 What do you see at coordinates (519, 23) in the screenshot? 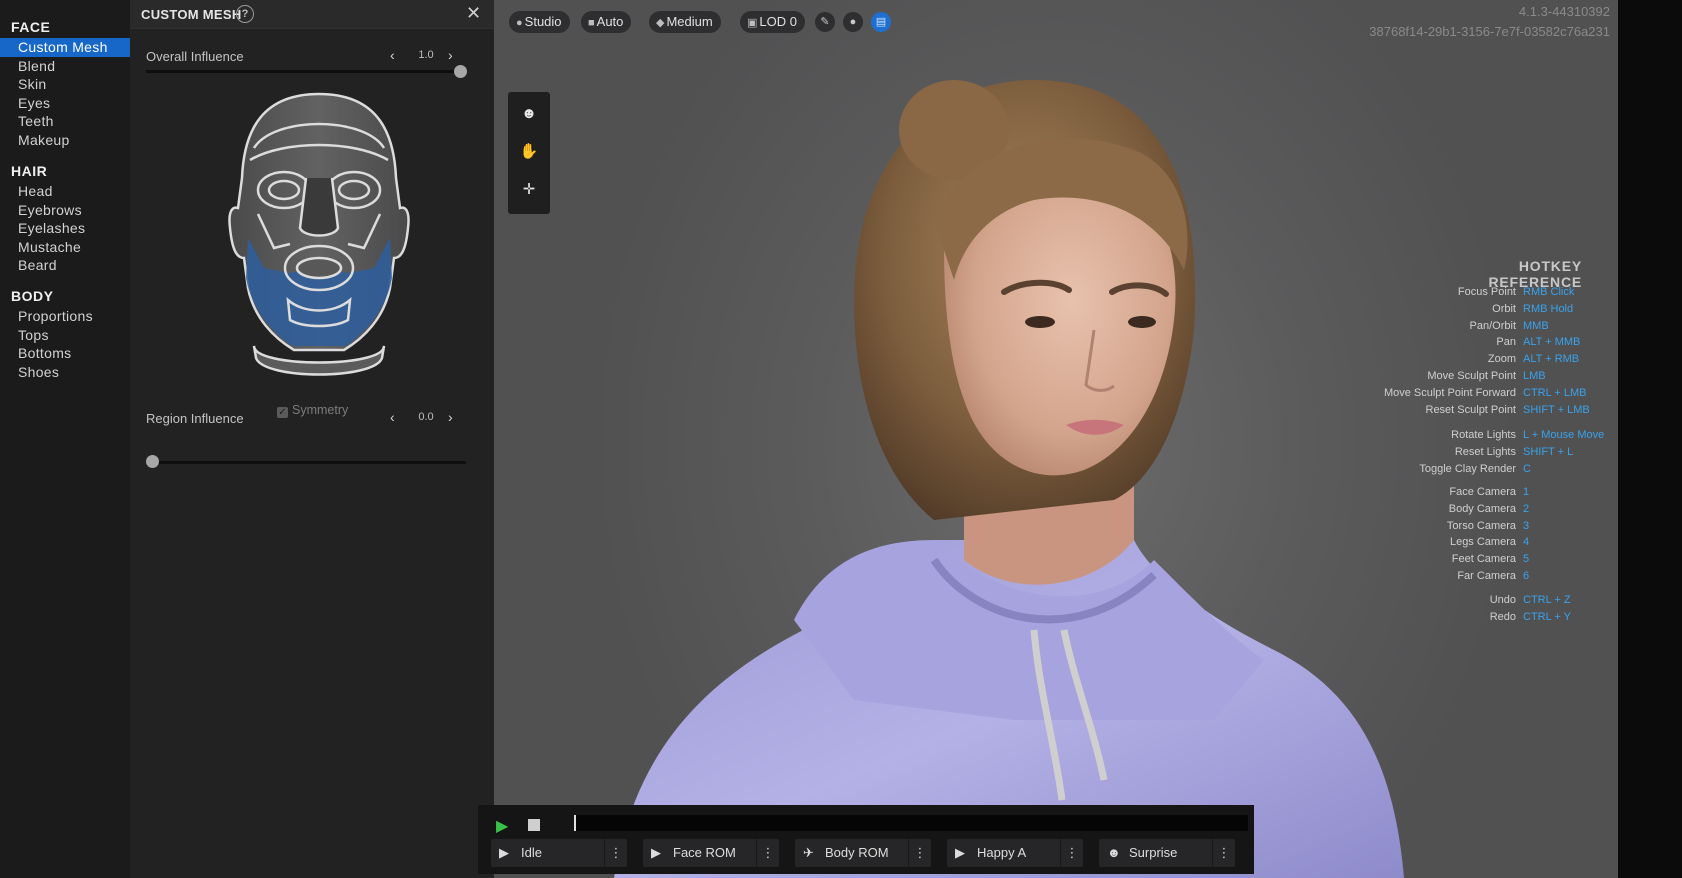
I see `light-bulb-icon: ●` at bounding box center [519, 23].